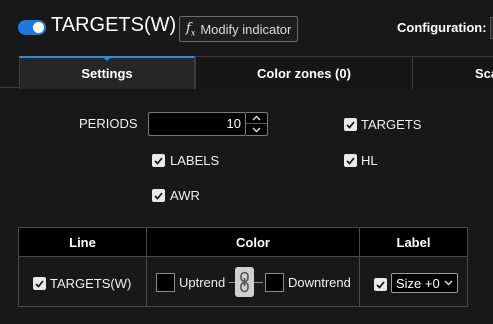 The width and height of the screenshot is (493, 324). Describe the element at coordinates (91, 283) in the screenshot. I see `line-targets-label: TARGETS(W)` at that location.